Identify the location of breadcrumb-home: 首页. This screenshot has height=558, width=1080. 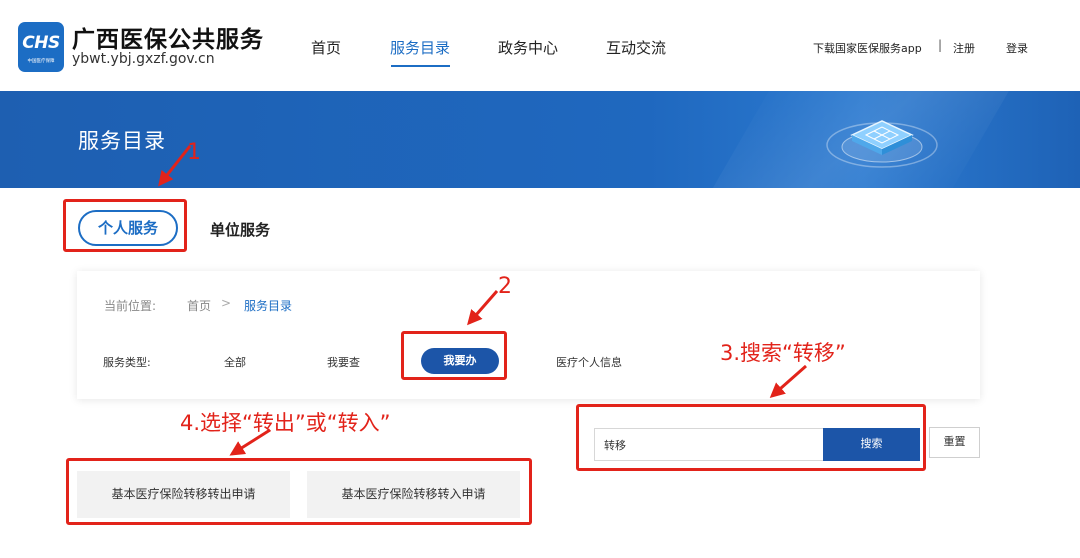
(199, 305).